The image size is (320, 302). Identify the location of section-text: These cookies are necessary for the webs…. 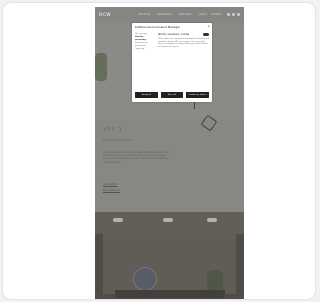
(183, 43).